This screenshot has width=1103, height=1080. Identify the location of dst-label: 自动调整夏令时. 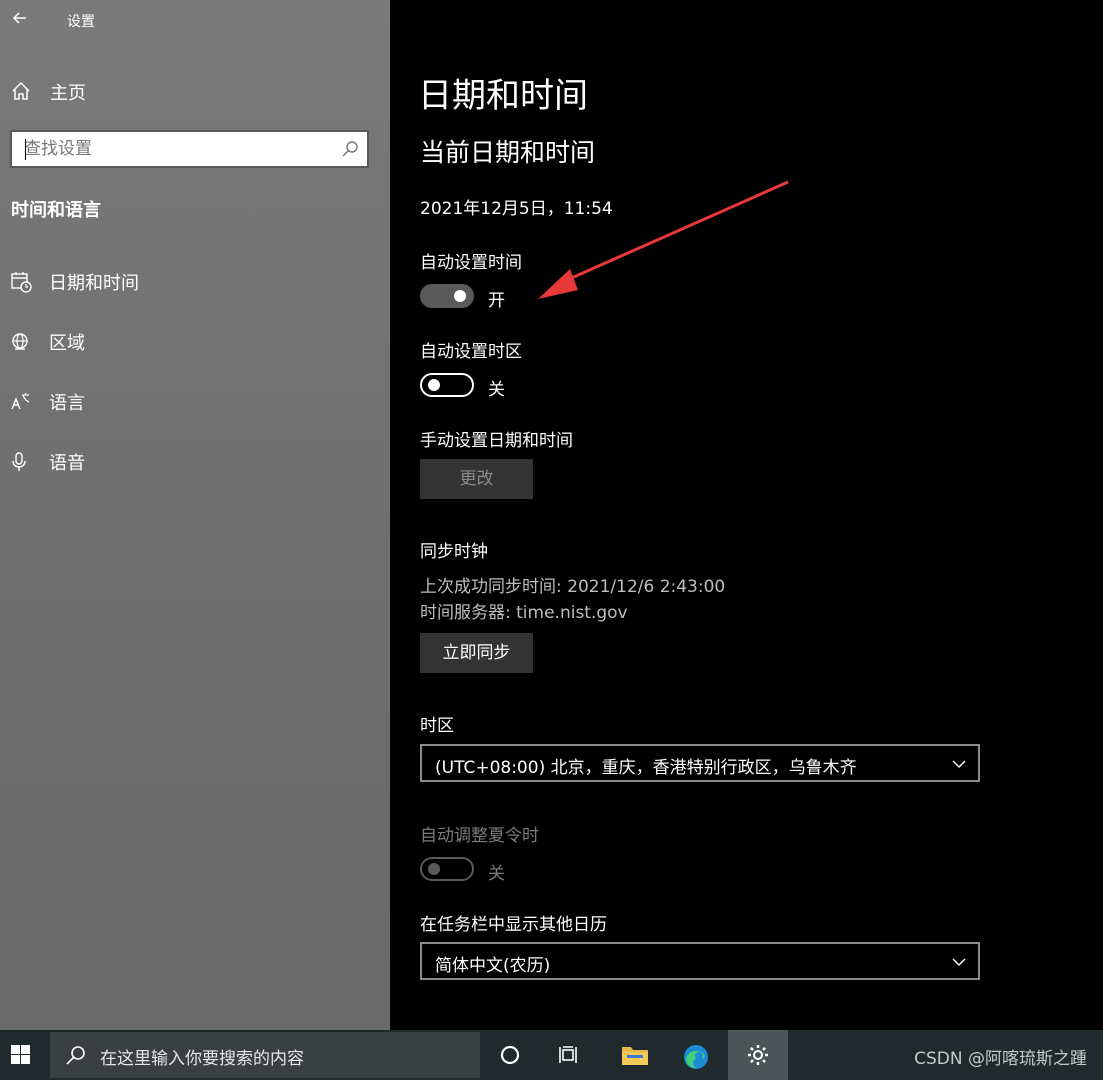
(479, 836).